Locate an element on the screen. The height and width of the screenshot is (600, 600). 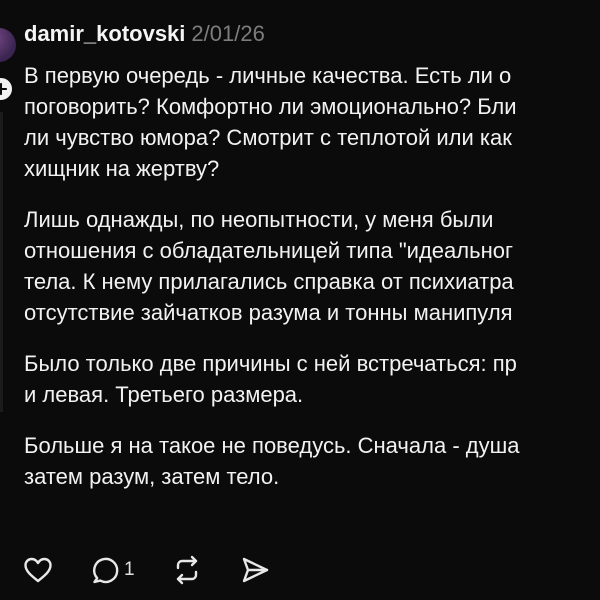
heart-icon is located at coordinates (38, 570).